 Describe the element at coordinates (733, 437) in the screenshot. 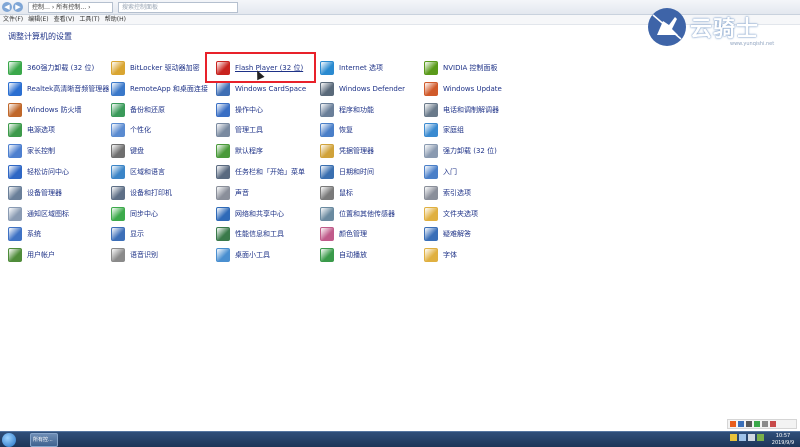

I see `tray-flag-icon` at that location.